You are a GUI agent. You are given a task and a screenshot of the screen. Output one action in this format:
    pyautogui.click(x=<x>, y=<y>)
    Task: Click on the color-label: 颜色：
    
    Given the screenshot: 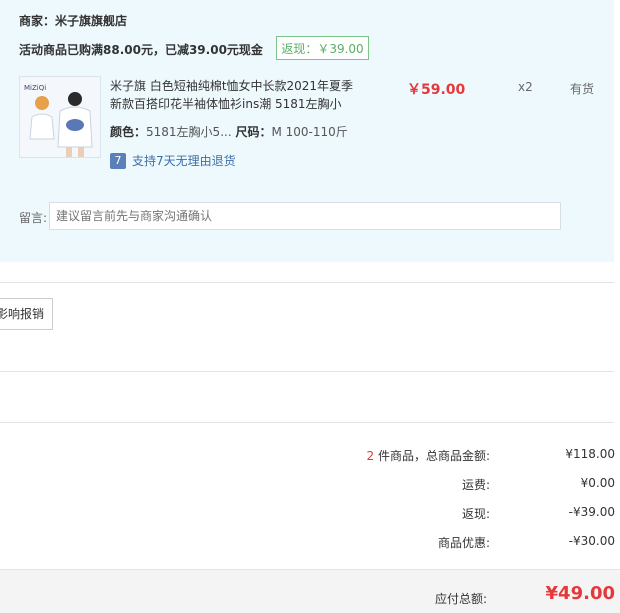 What is the action you would take?
    pyautogui.click(x=128, y=132)
    